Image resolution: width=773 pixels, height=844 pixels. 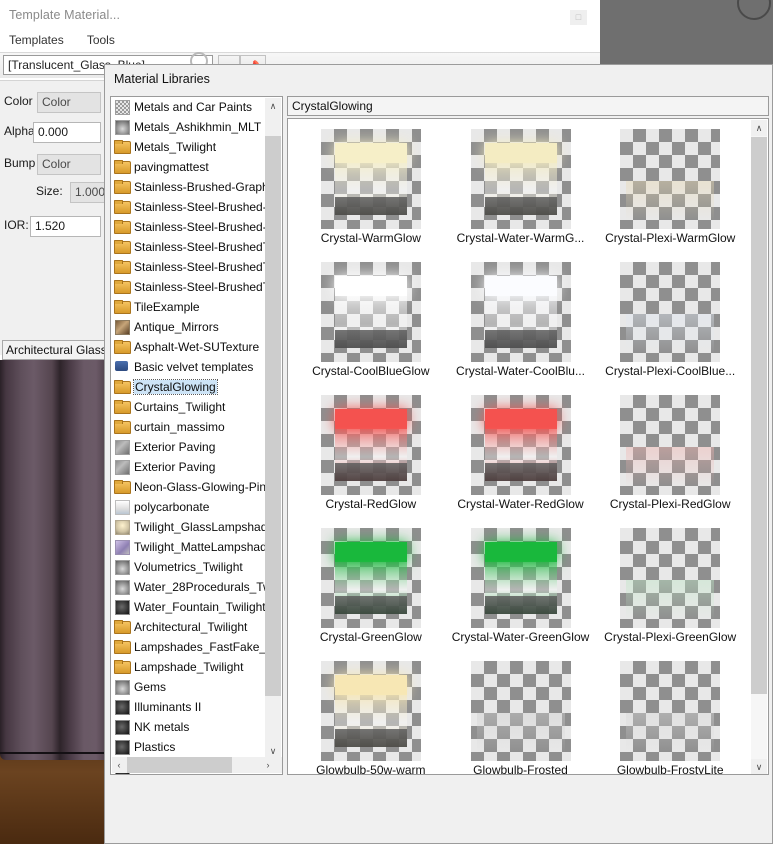 What do you see at coordinates (189, 147) in the screenshot?
I see `tree-item: Metals_Twilight` at bounding box center [189, 147].